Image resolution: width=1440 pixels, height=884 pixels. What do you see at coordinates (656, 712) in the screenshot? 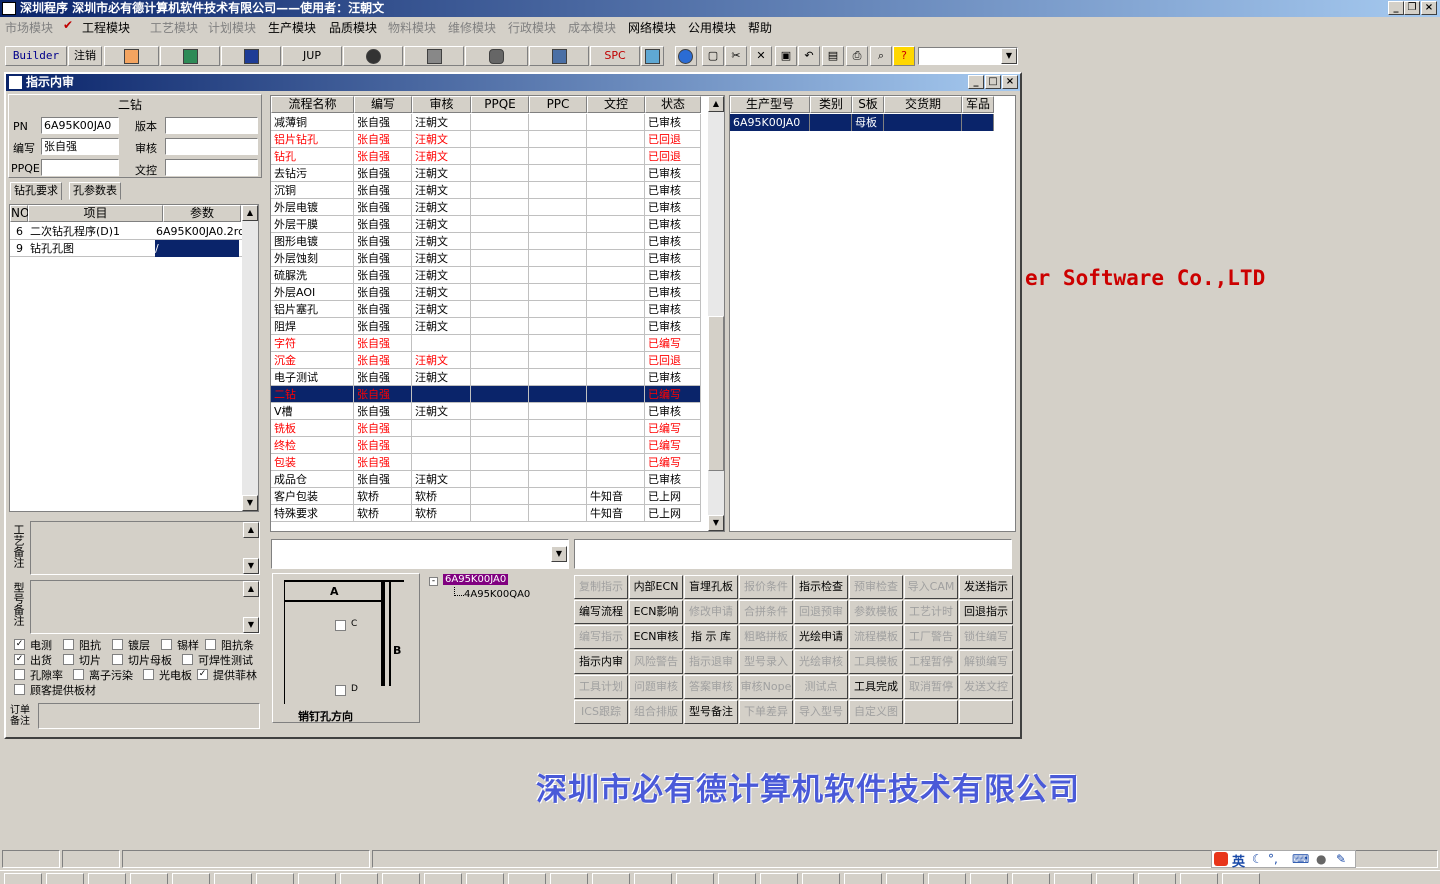
I see `action-button: 组合排版` at bounding box center [656, 712].